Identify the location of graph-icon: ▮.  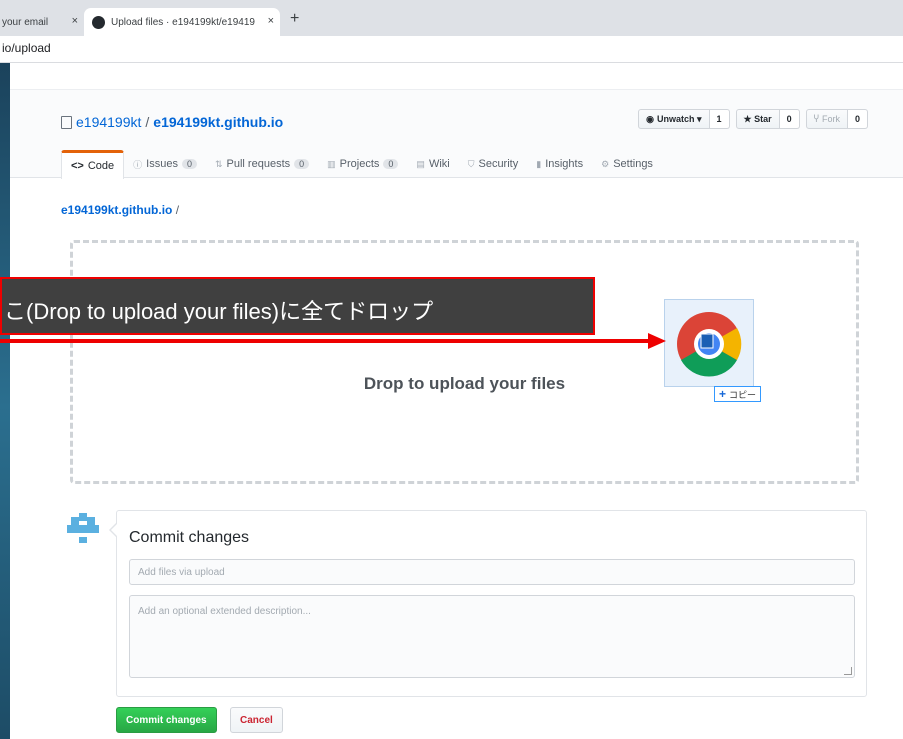
(539, 163).